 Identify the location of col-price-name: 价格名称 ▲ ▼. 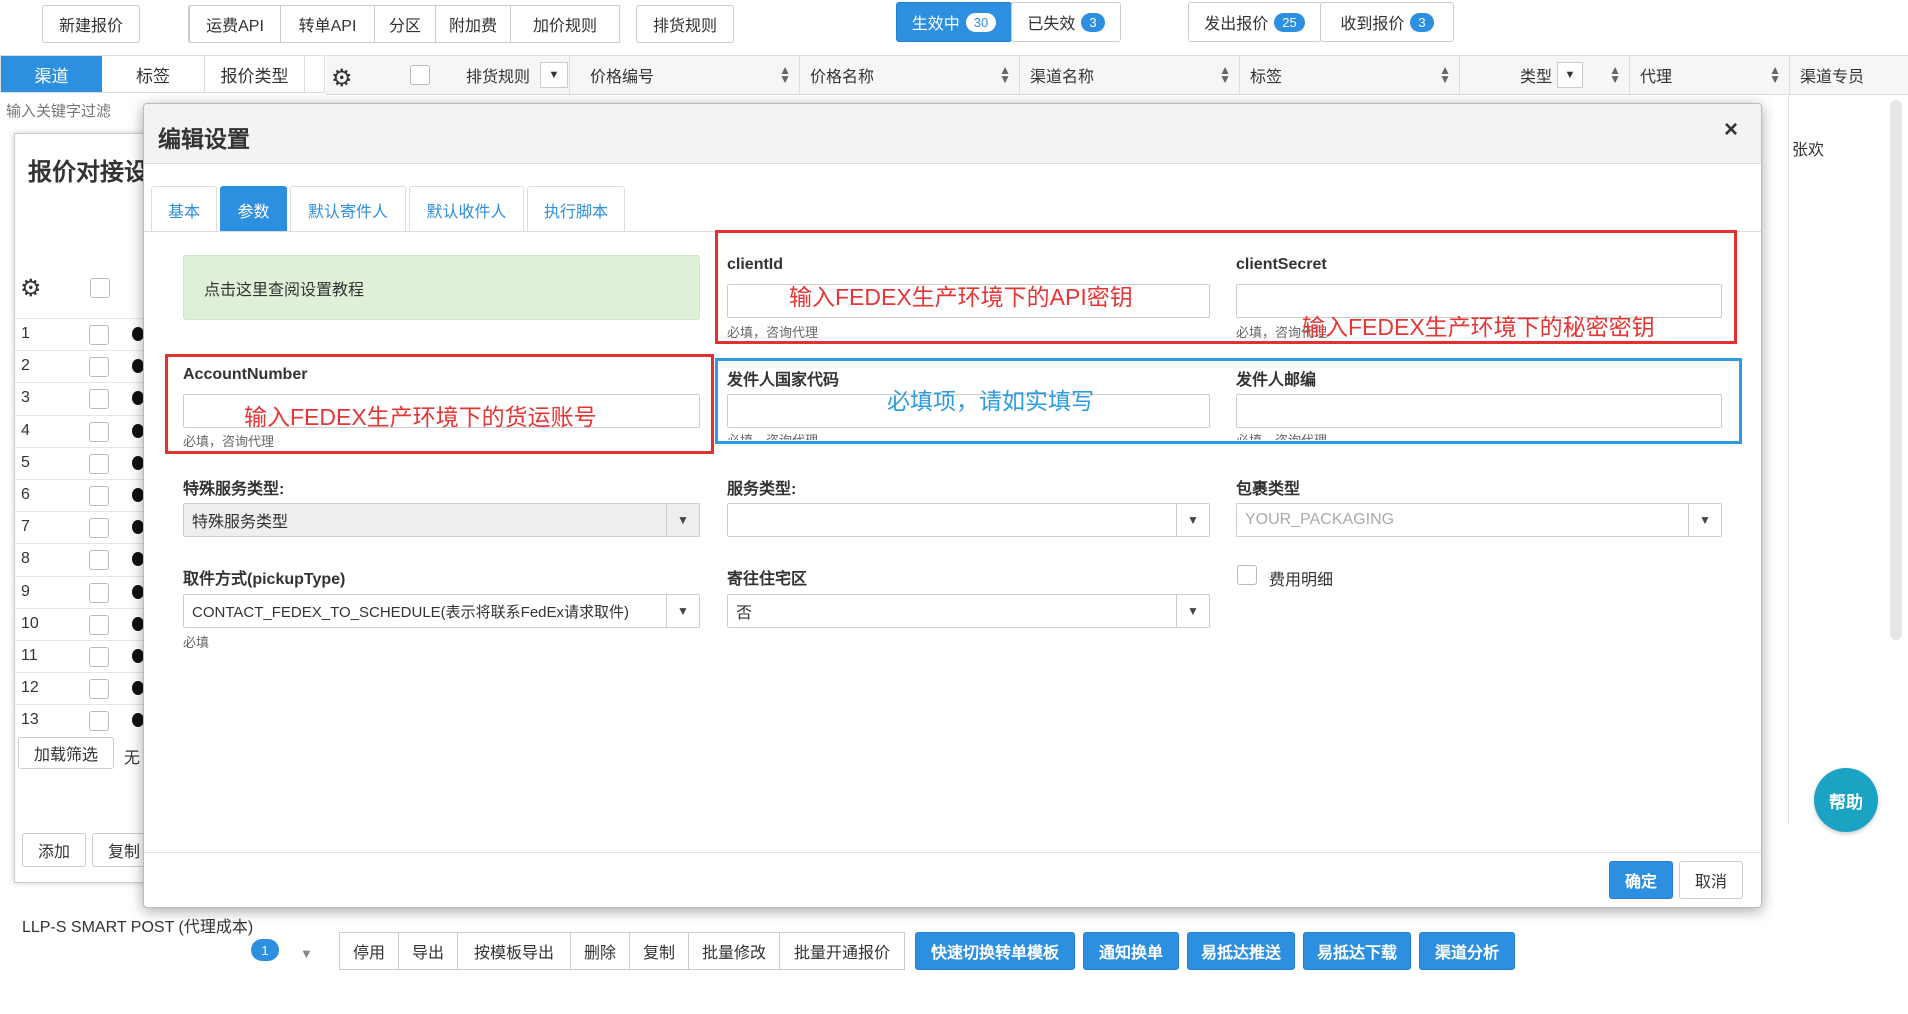
(910, 75).